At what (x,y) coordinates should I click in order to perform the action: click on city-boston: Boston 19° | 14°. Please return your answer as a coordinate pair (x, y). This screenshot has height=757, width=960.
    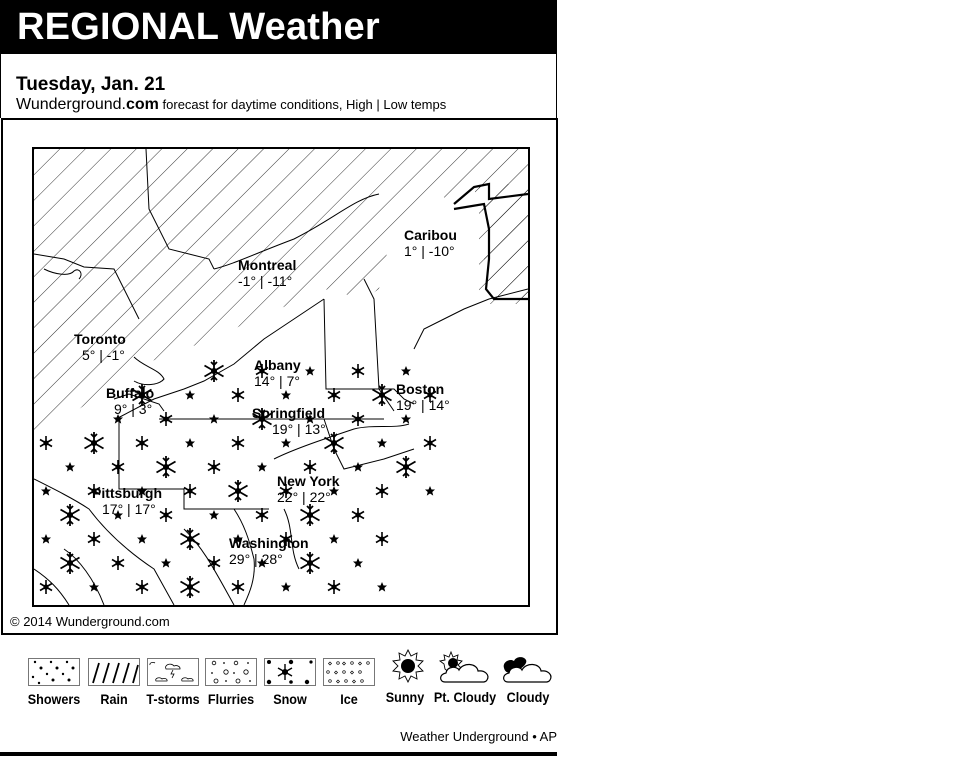
    Looking at the image, I should click on (423, 397).